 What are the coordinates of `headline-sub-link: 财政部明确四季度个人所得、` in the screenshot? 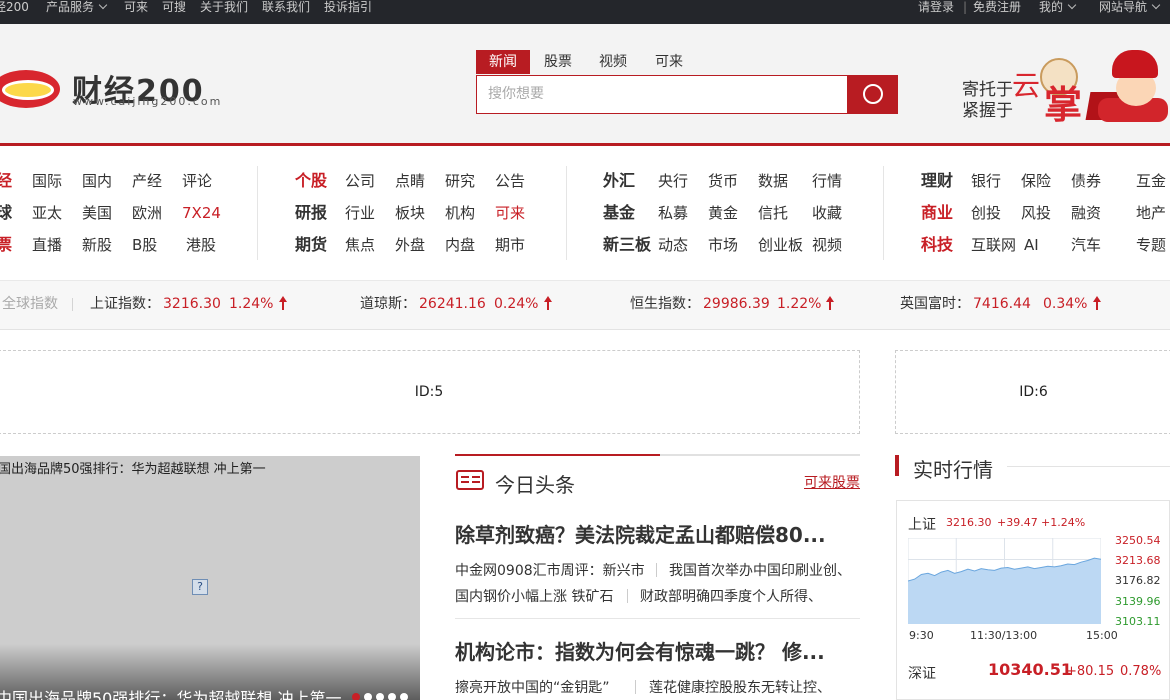 It's located at (731, 596).